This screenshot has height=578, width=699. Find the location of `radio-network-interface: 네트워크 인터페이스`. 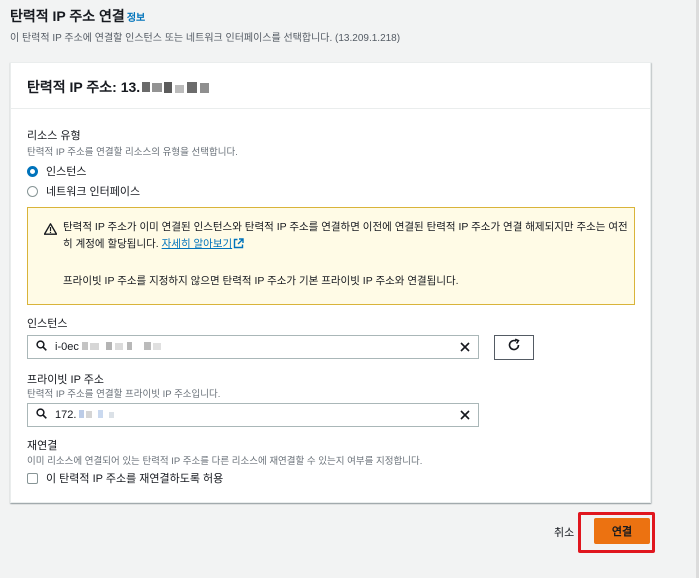

radio-network-interface: 네트워크 인터페이스 is located at coordinates (83, 191).